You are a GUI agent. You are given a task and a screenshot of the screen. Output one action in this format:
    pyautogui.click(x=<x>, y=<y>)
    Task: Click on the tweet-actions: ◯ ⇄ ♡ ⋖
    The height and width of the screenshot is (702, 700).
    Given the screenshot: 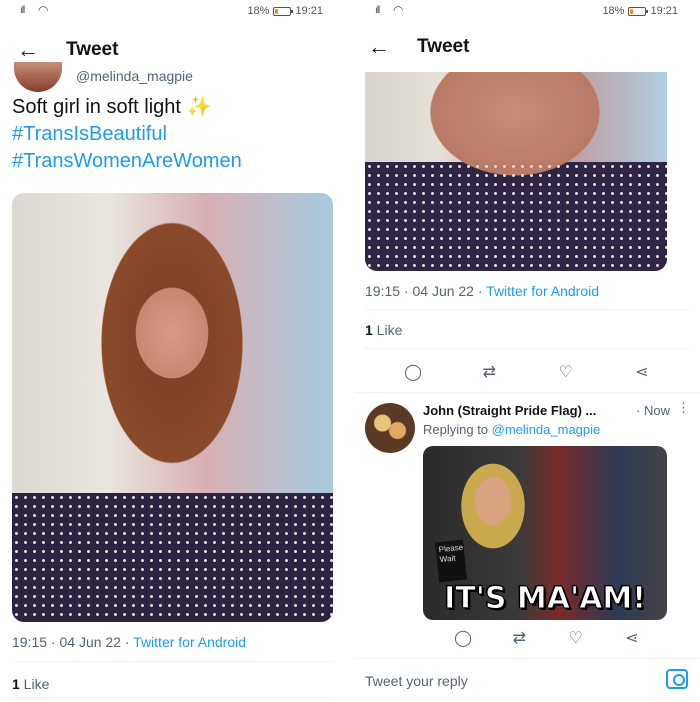 What is the action you would take?
    pyautogui.click(x=527, y=372)
    